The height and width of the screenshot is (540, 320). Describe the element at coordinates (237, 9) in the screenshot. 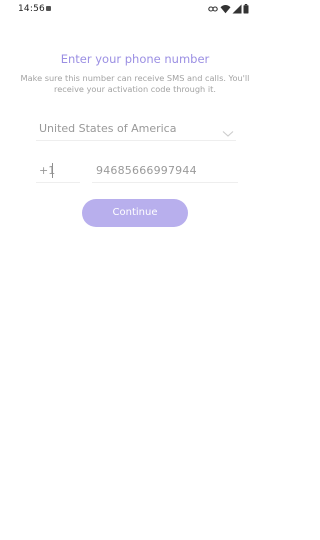

I see `signal-icon` at that location.